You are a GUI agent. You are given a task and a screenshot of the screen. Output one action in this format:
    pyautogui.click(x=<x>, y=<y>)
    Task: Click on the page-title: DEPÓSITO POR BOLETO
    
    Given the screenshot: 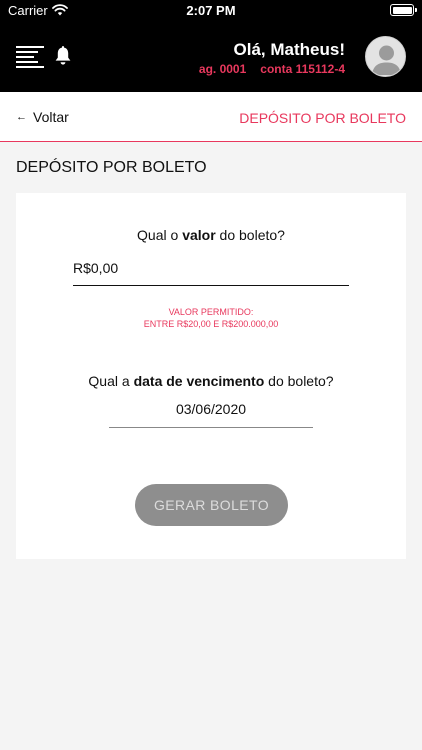 What is the action you would take?
    pyautogui.click(x=111, y=167)
    